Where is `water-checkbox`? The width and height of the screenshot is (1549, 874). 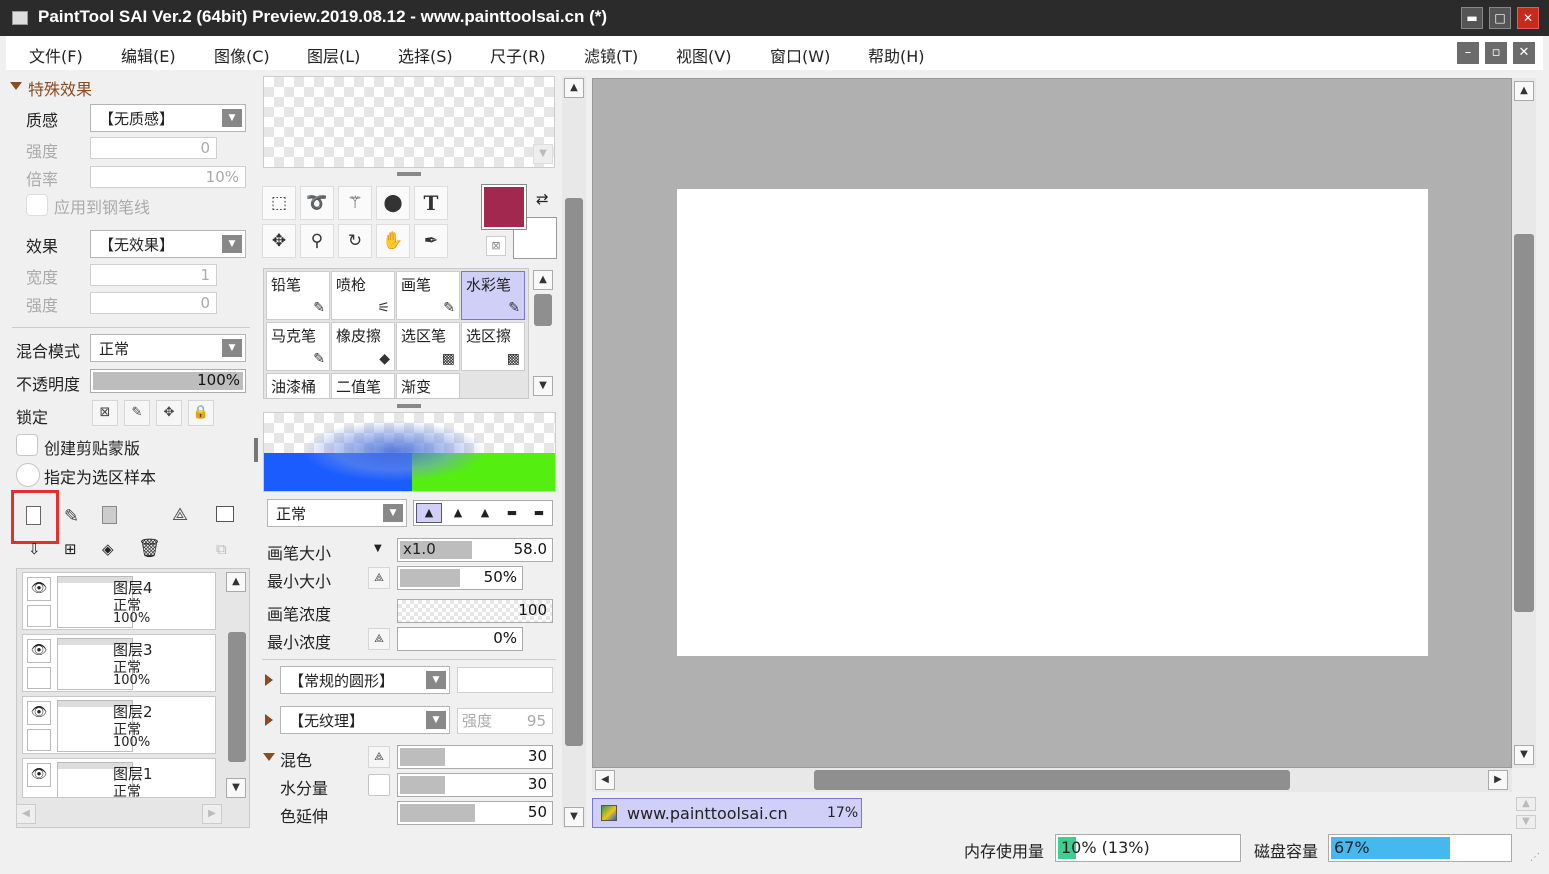
water-checkbox is located at coordinates (379, 785).